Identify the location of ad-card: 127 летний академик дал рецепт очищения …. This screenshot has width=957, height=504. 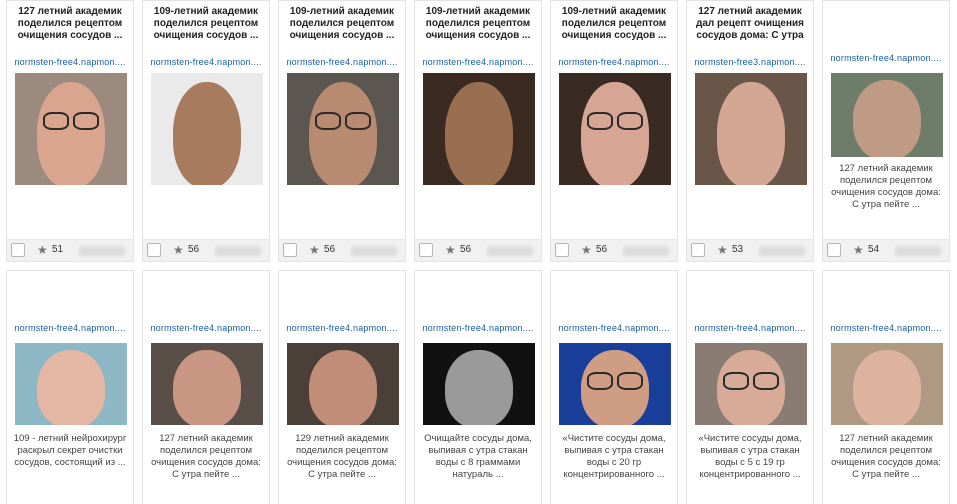
(750, 131).